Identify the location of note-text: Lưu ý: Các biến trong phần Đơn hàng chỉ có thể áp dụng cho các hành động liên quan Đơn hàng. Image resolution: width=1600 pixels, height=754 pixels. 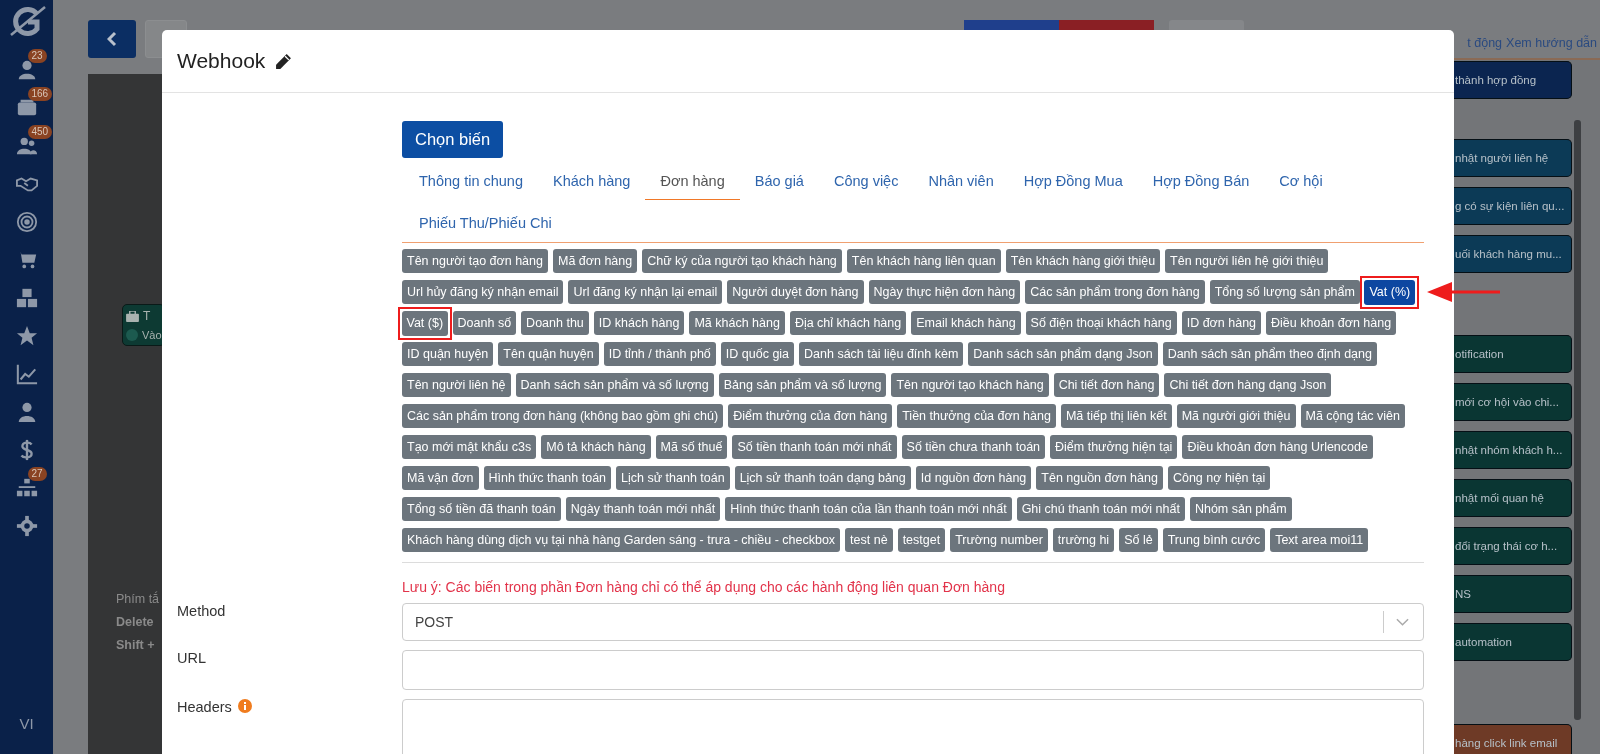
(704, 587).